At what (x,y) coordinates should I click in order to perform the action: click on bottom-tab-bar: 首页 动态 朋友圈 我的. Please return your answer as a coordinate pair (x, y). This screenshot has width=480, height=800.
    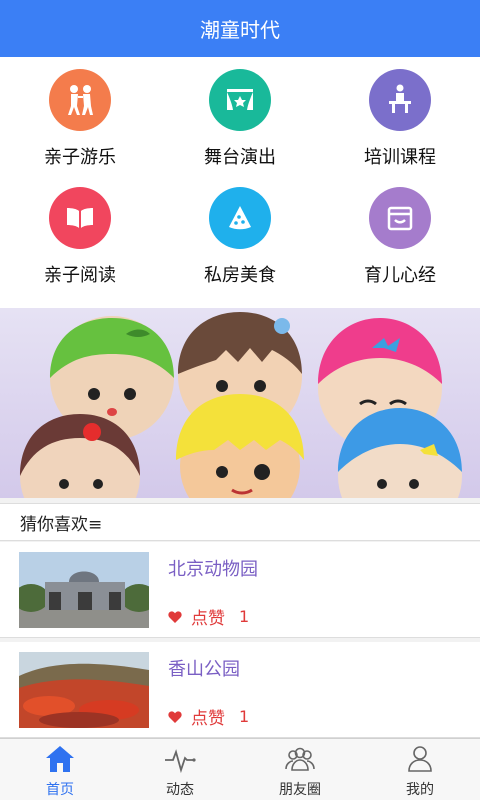
    Looking at the image, I should click on (240, 769).